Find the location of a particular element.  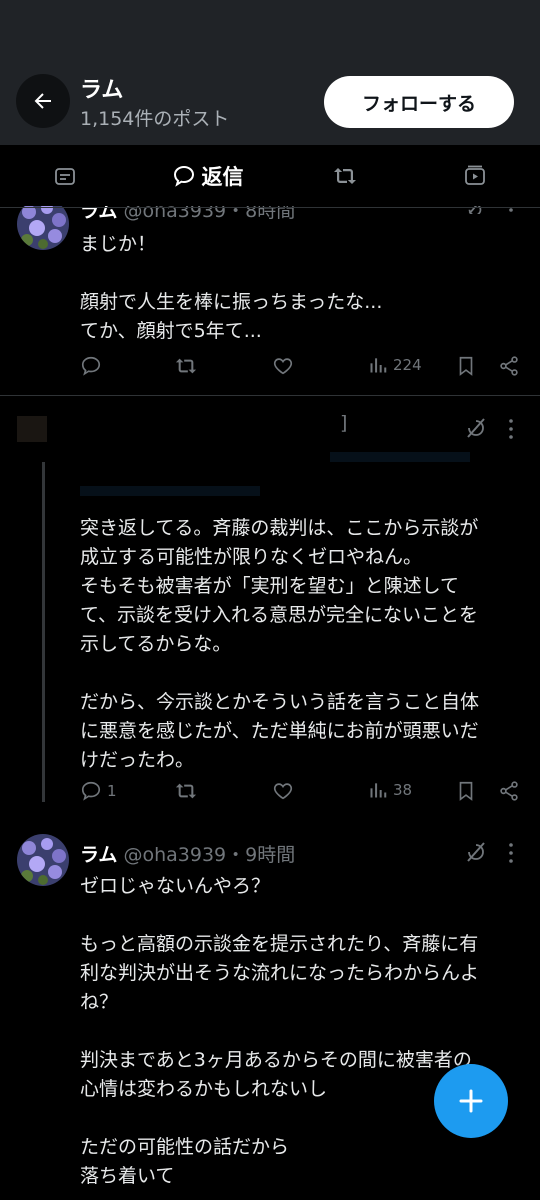

reply-button is located at coordinates (91, 366).